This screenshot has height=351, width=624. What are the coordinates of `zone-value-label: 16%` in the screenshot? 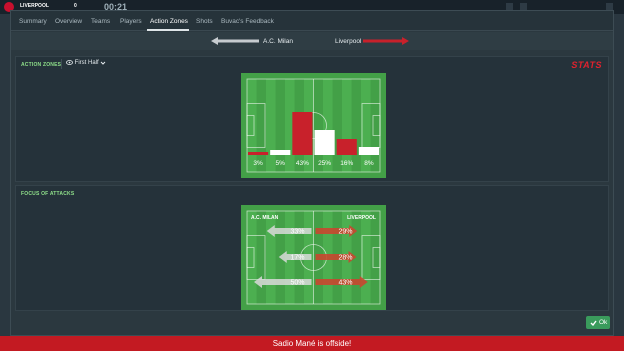 It's located at (346, 163).